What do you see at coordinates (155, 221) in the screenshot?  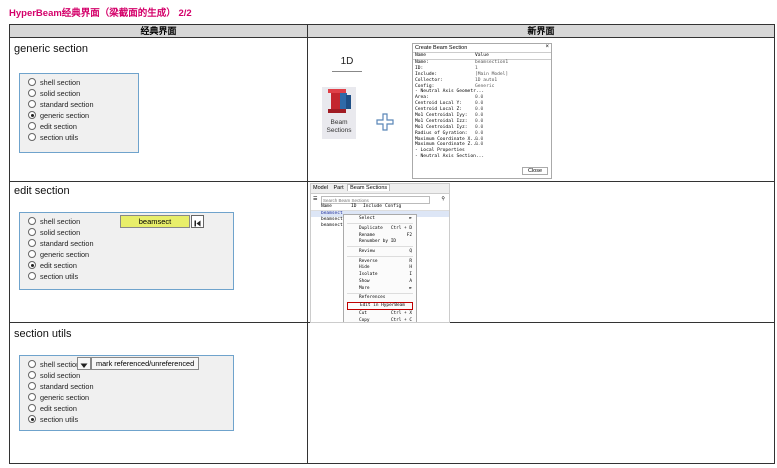 I see `section-name-field: beamsect` at bounding box center [155, 221].